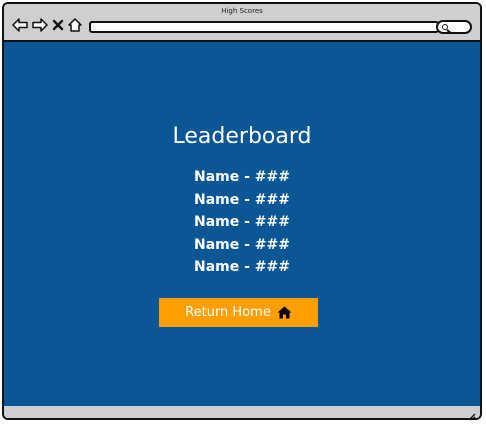  I want to click on browser-toolbar: High Scores, so click(242, 23).